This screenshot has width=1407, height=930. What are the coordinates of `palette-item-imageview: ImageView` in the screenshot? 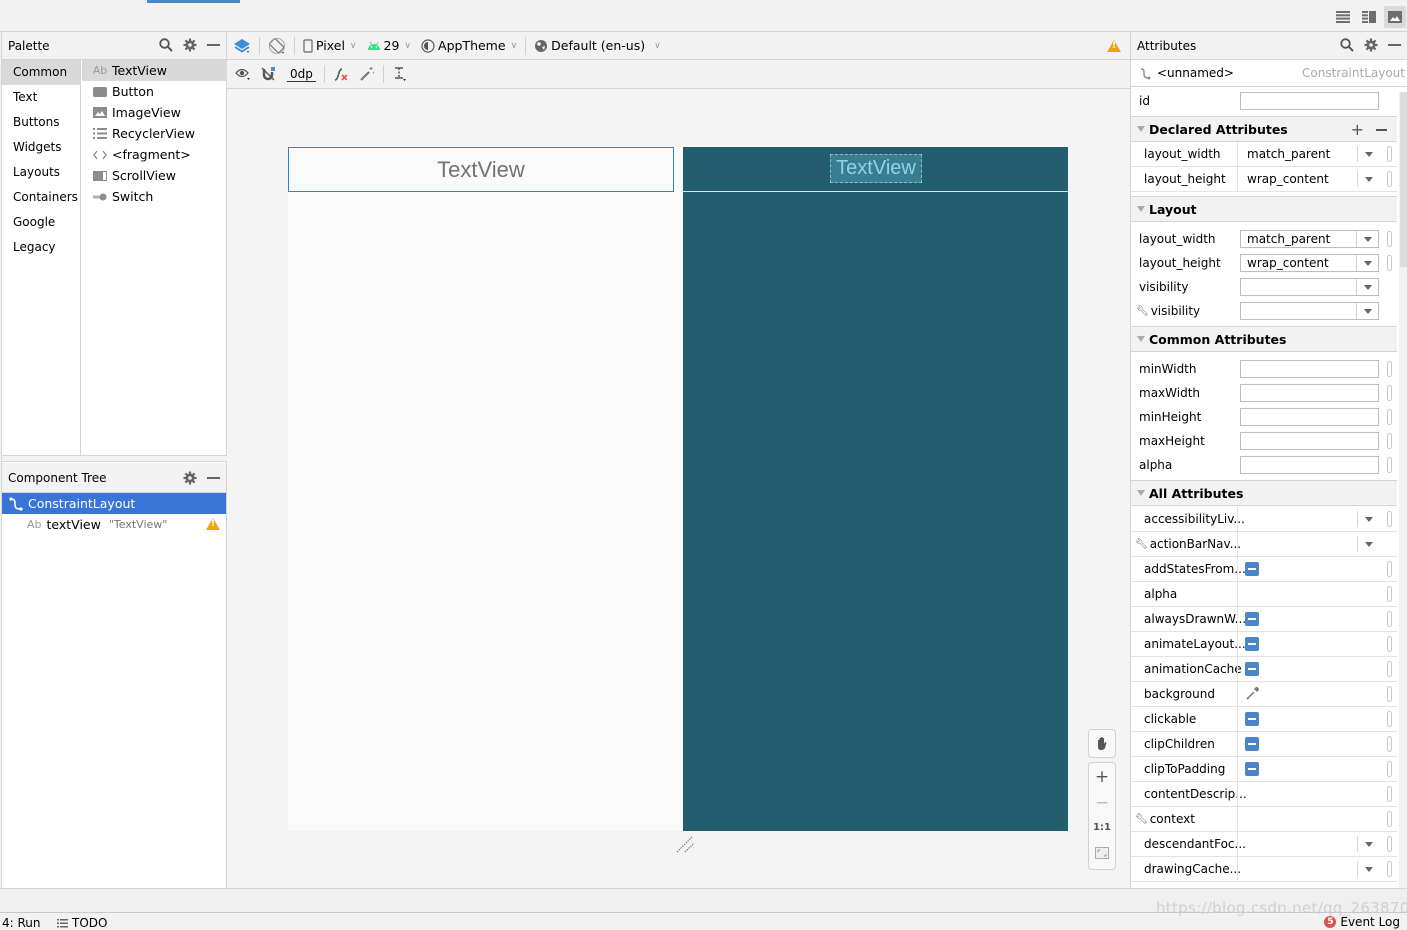 It's located at (155, 112).